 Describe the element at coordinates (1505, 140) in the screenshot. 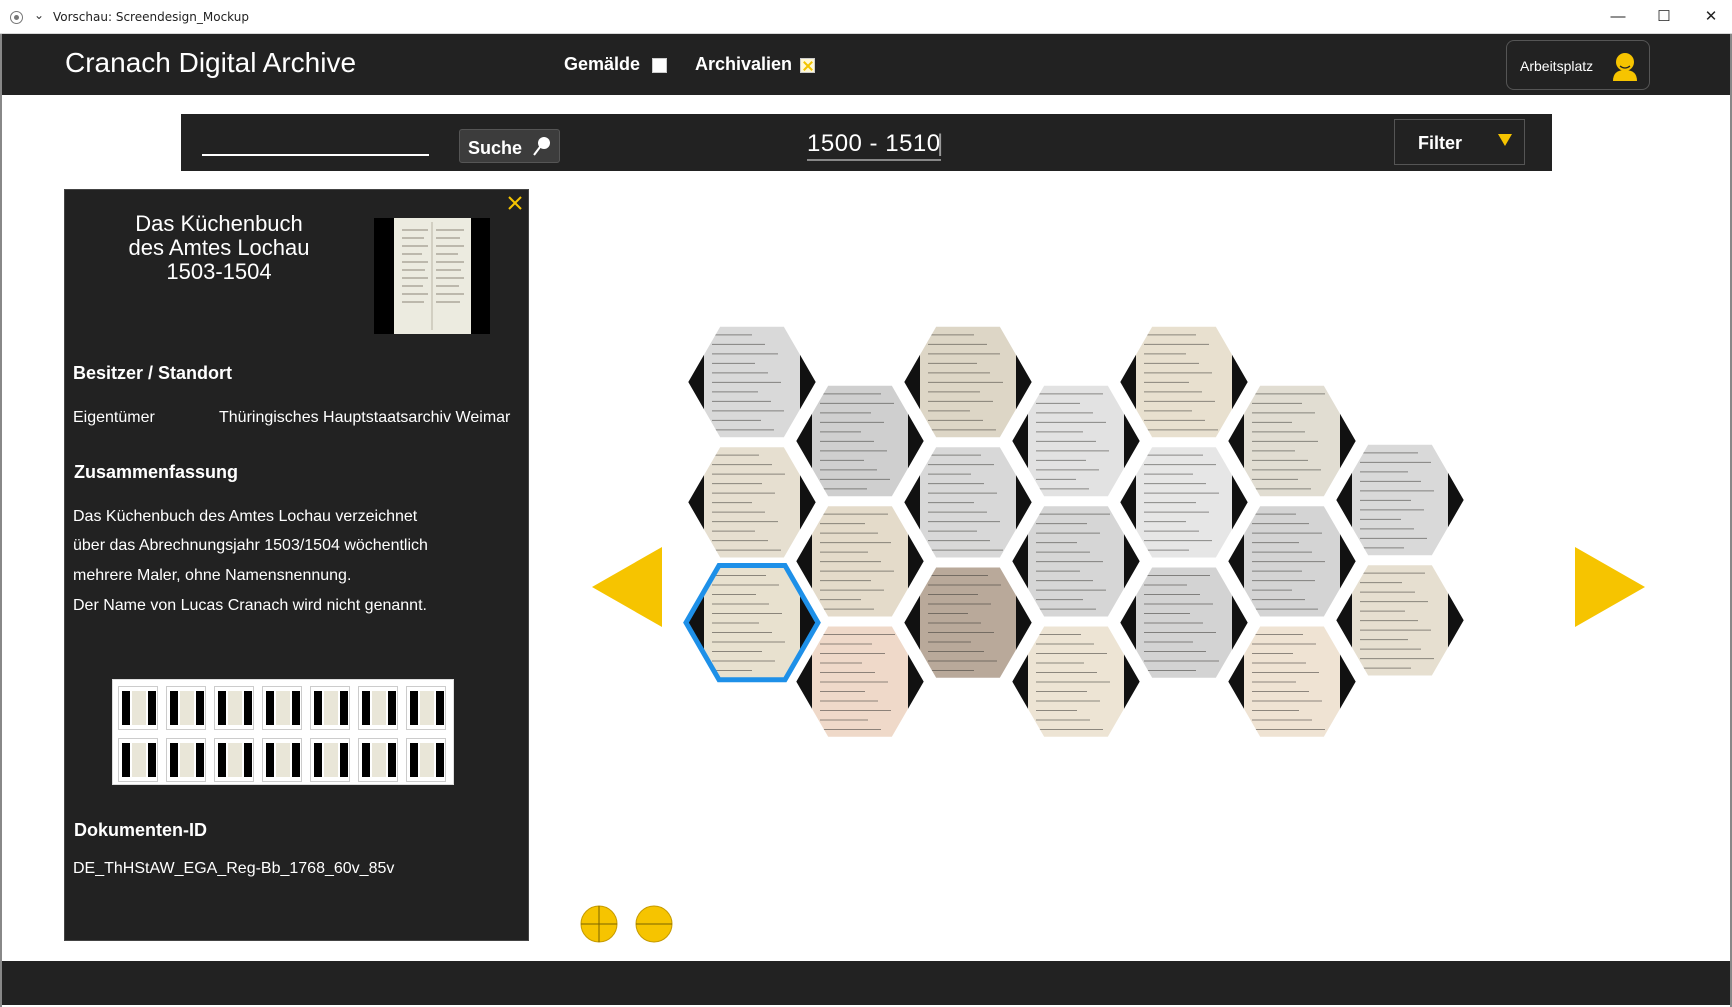

I see `triangle-down-icon` at that location.